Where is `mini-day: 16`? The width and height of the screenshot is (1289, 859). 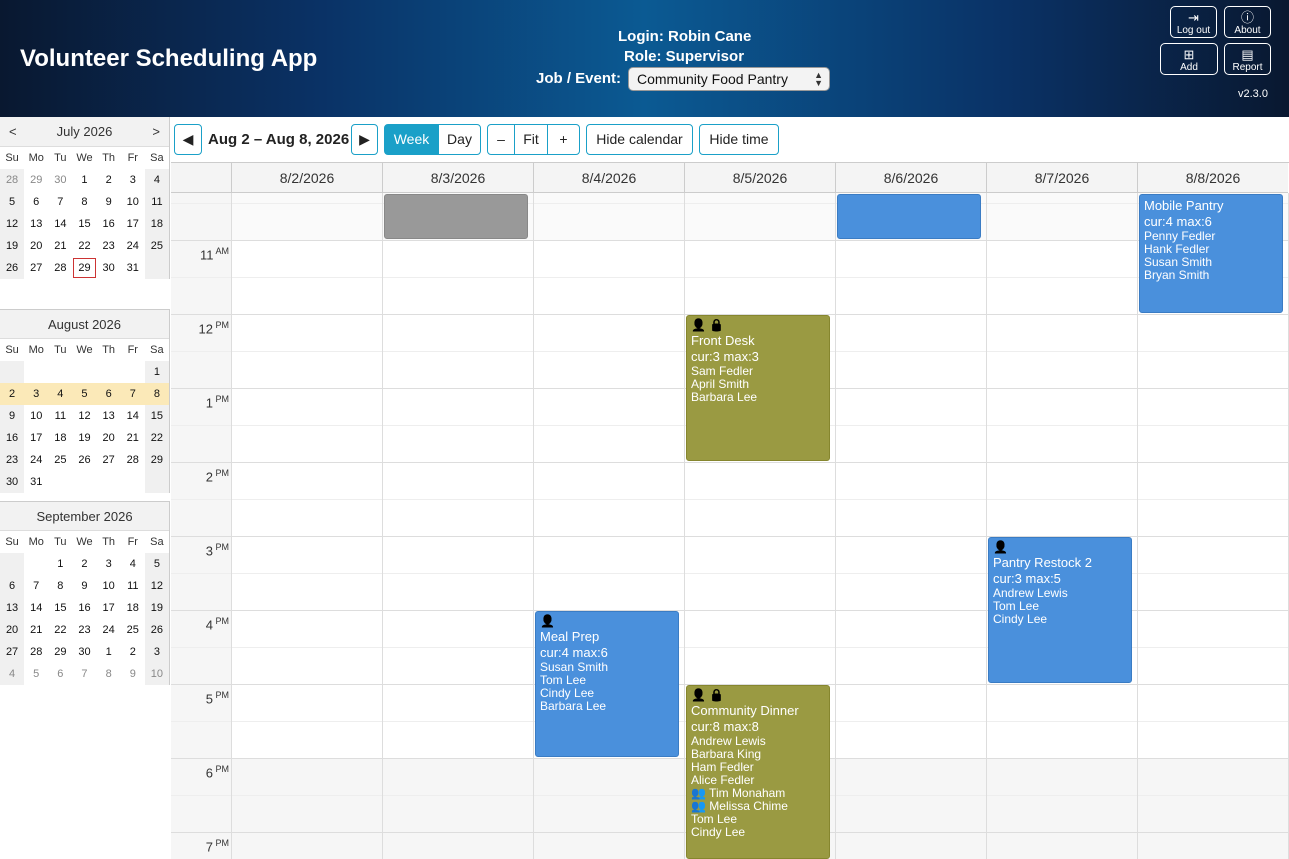
mini-day: 16 is located at coordinates (12, 438).